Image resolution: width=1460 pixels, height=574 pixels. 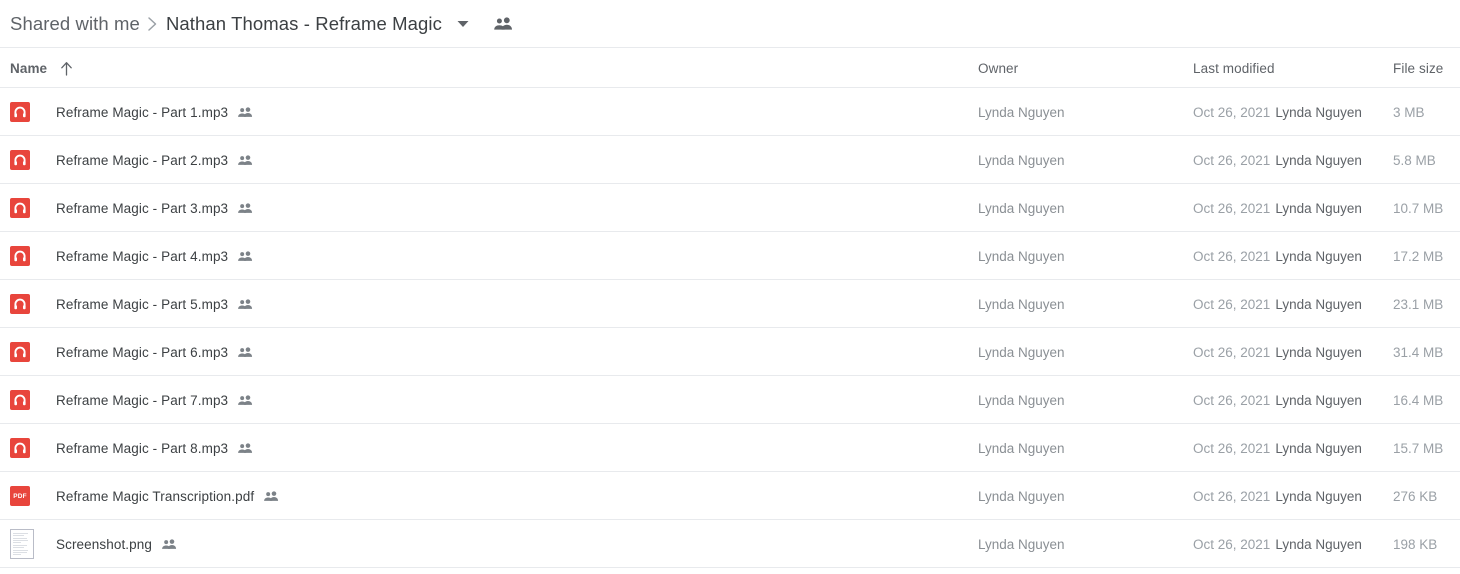 I want to click on column-header-name: Name, so click(x=41, y=68).